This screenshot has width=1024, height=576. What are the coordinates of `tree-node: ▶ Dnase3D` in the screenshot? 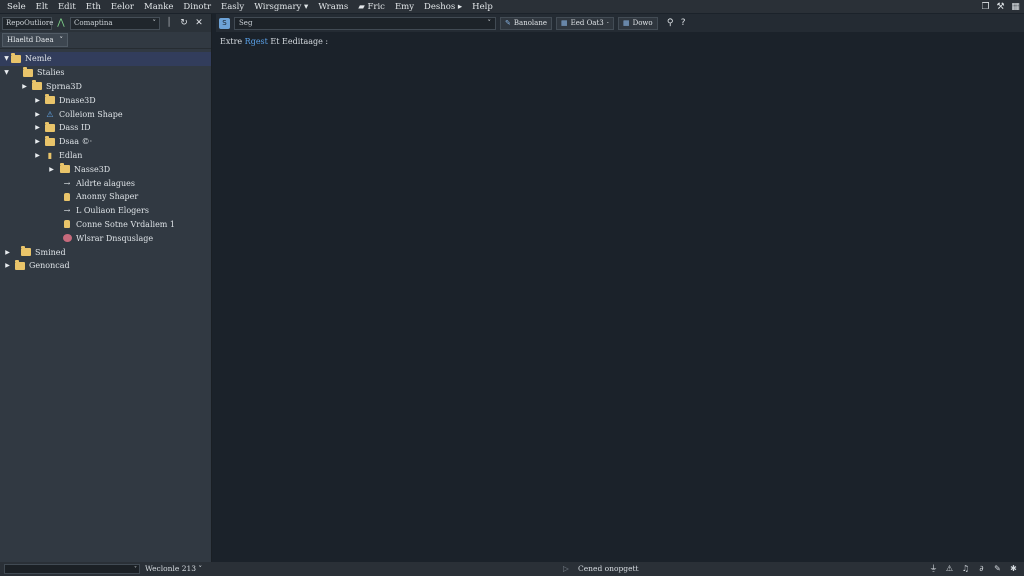 It's located at (105, 100).